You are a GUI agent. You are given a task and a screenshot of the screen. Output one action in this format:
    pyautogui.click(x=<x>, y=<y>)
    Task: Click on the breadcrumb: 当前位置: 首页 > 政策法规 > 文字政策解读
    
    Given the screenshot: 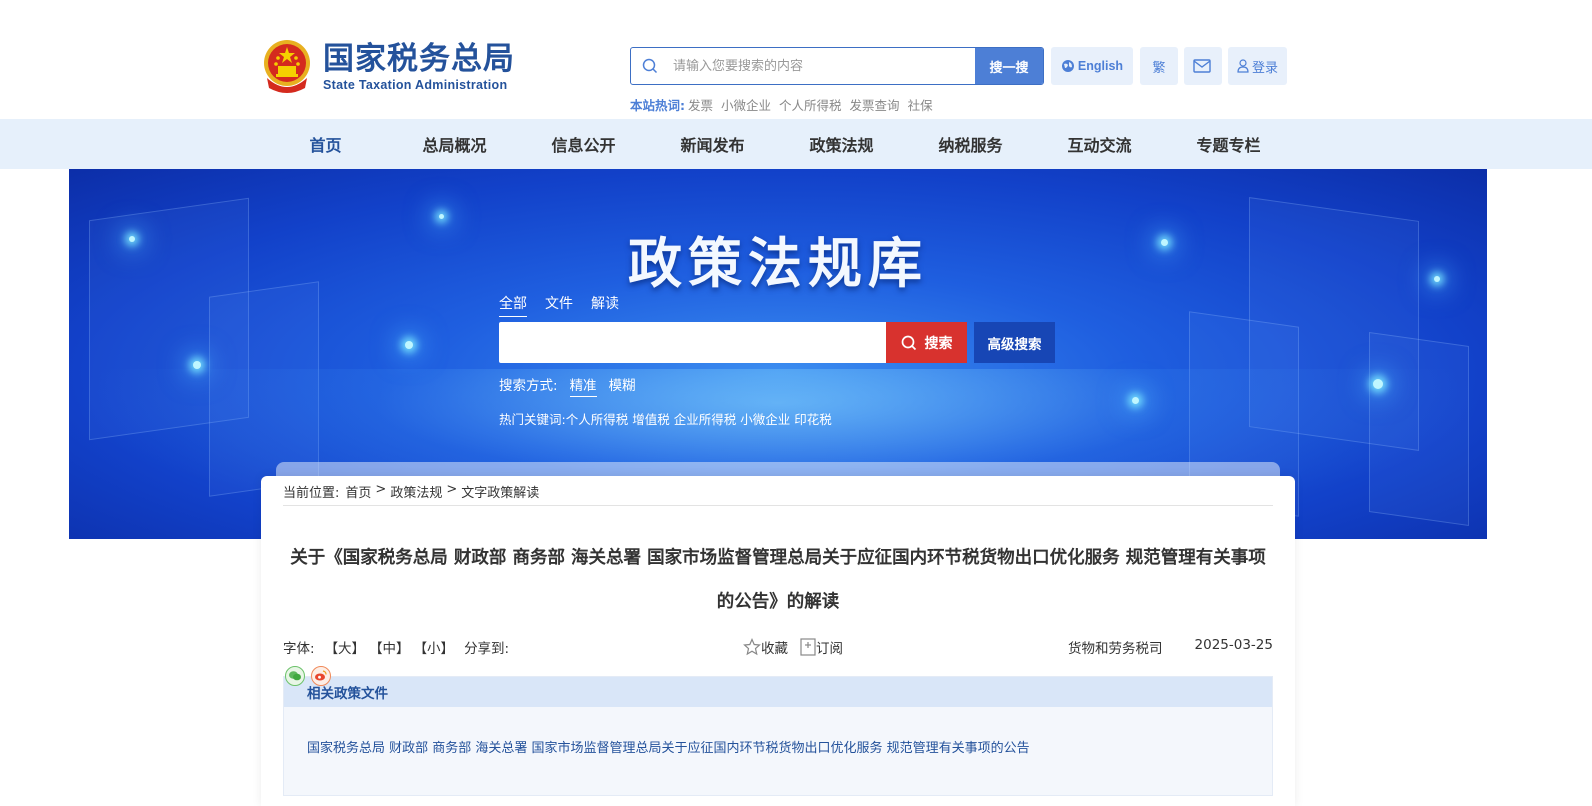 What is the action you would take?
    pyautogui.click(x=411, y=491)
    